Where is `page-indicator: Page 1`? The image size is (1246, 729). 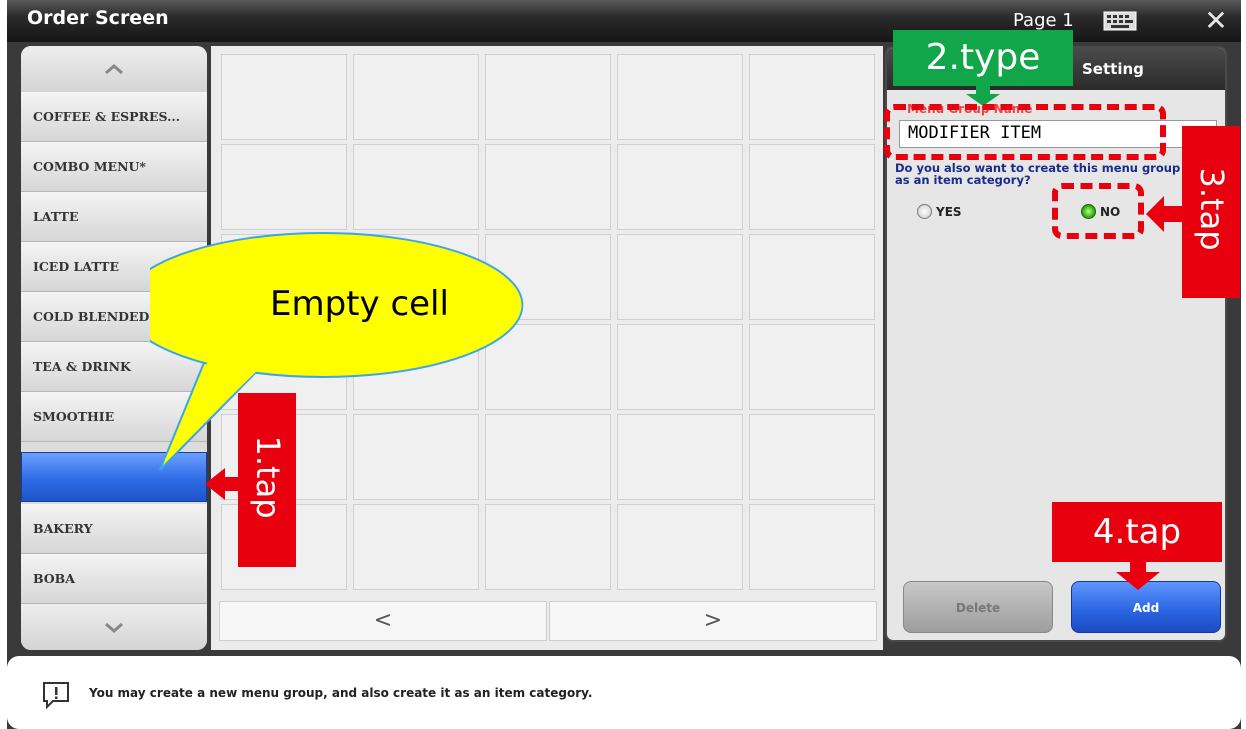
page-indicator: Page 1 is located at coordinates (1043, 20).